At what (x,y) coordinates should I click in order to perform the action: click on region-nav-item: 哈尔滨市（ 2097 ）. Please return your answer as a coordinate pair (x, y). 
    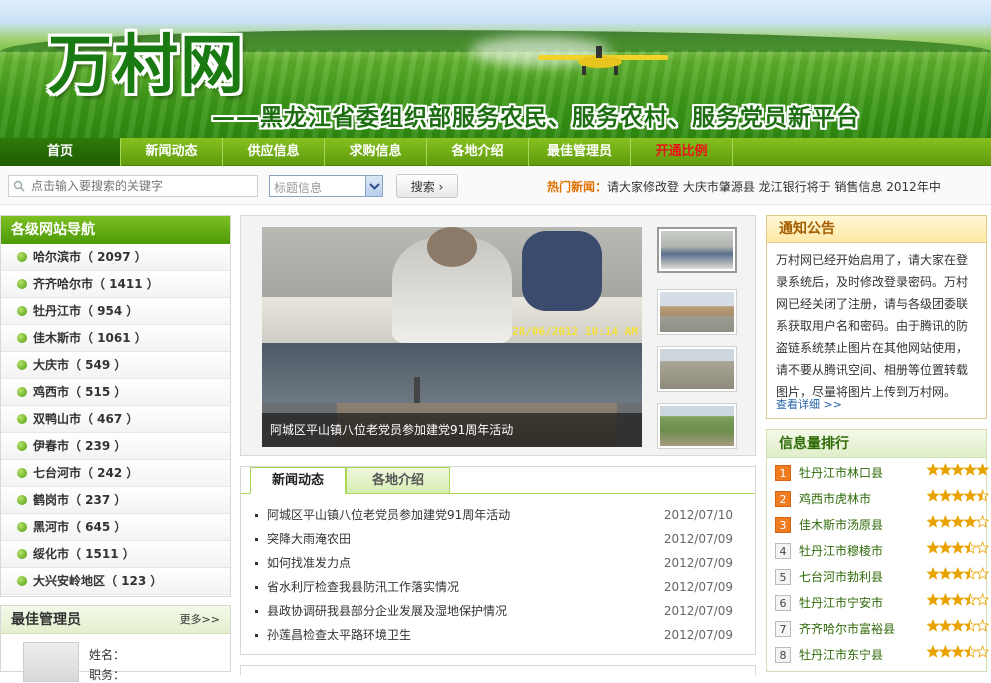
    Looking at the image, I should click on (115, 257).